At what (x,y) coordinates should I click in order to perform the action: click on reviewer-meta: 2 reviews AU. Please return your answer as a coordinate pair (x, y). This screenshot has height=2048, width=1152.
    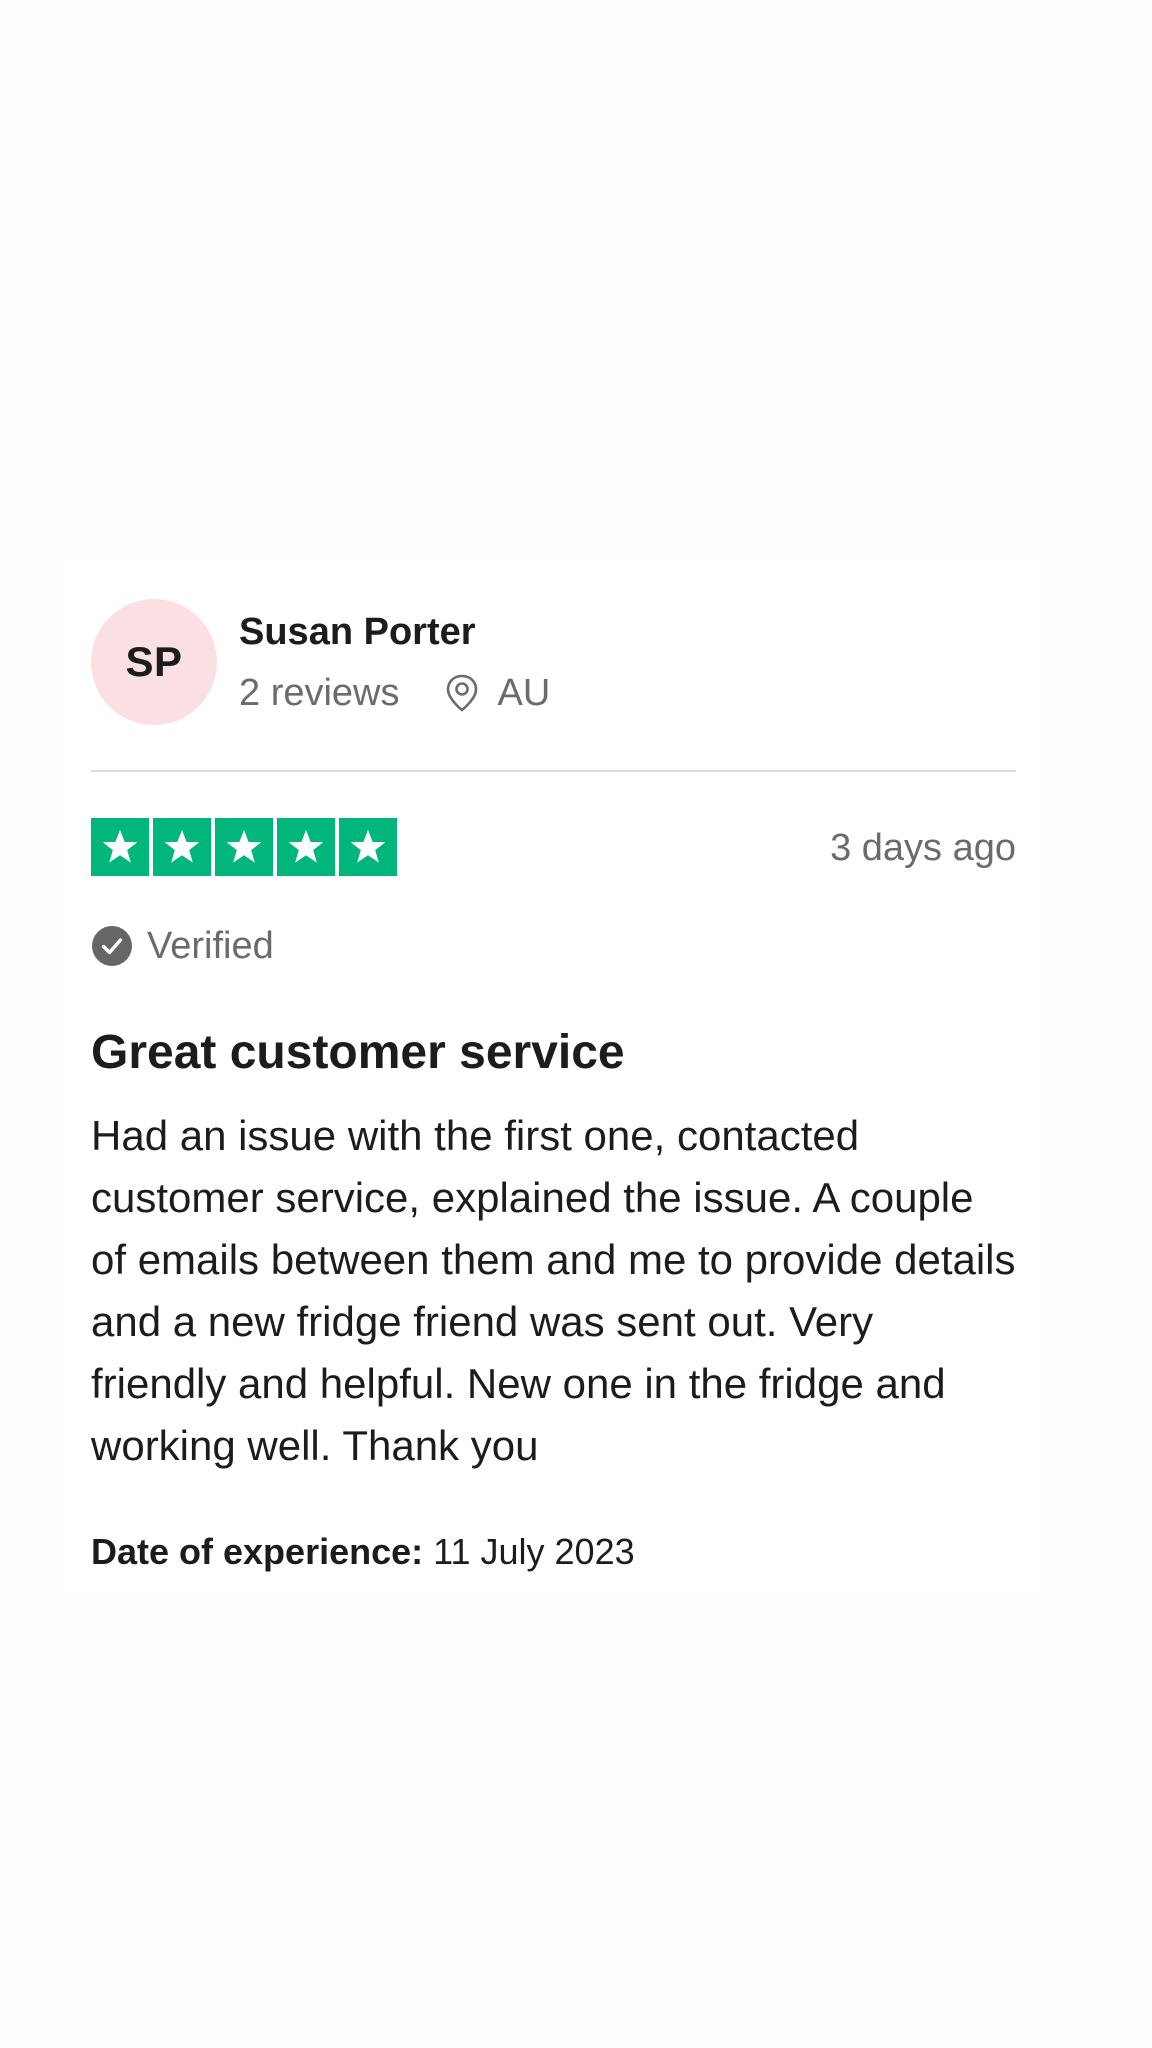
    Looking at the image, I should click on (394, 693).